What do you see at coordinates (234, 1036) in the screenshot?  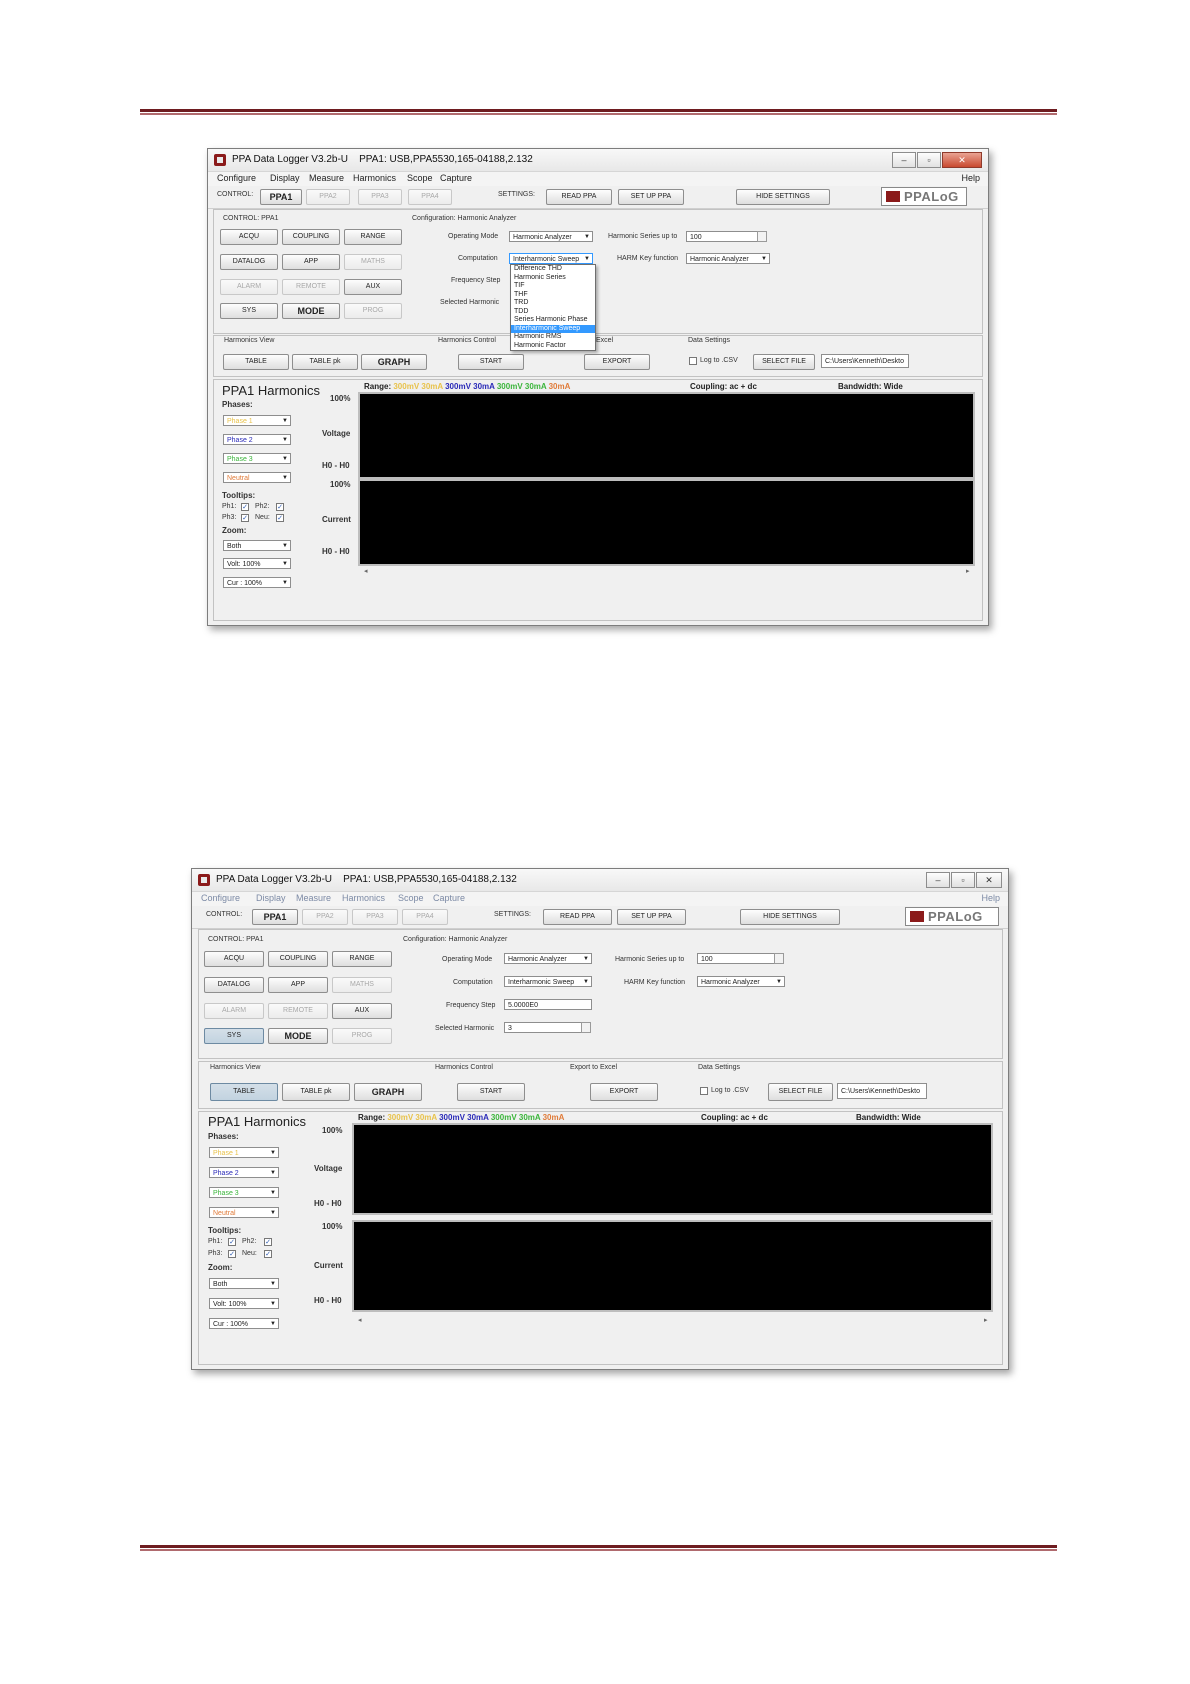 I see `sys-button: SYS` at bounding box center [234, 1036].